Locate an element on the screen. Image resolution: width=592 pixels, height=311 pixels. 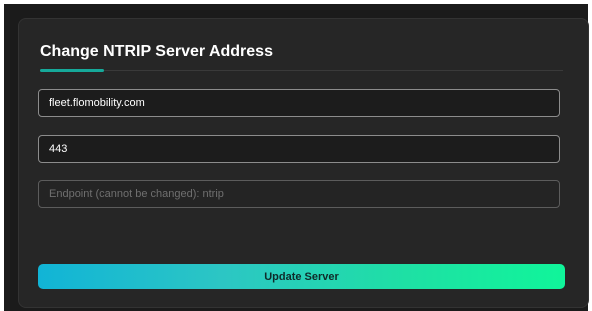
title-accent-underline is located at coordinates (72, 70).